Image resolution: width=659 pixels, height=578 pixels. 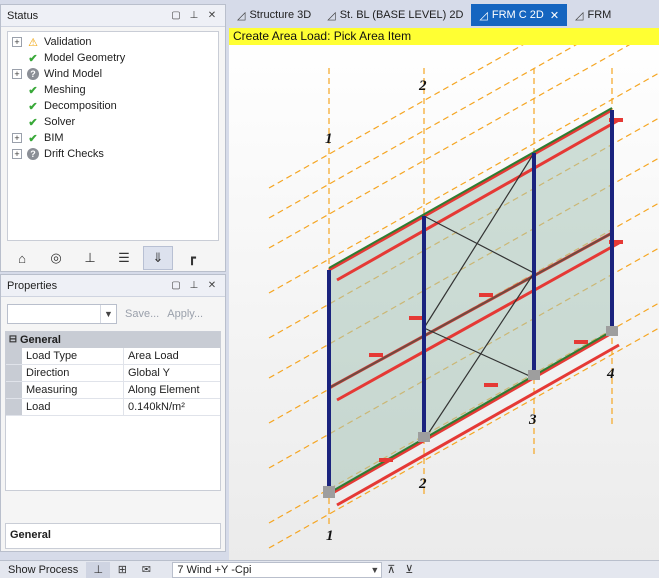 What do you see at coordinates (73, 407) in the screenshot?
I see `property-name: Load` at bounding box center [73, 407].